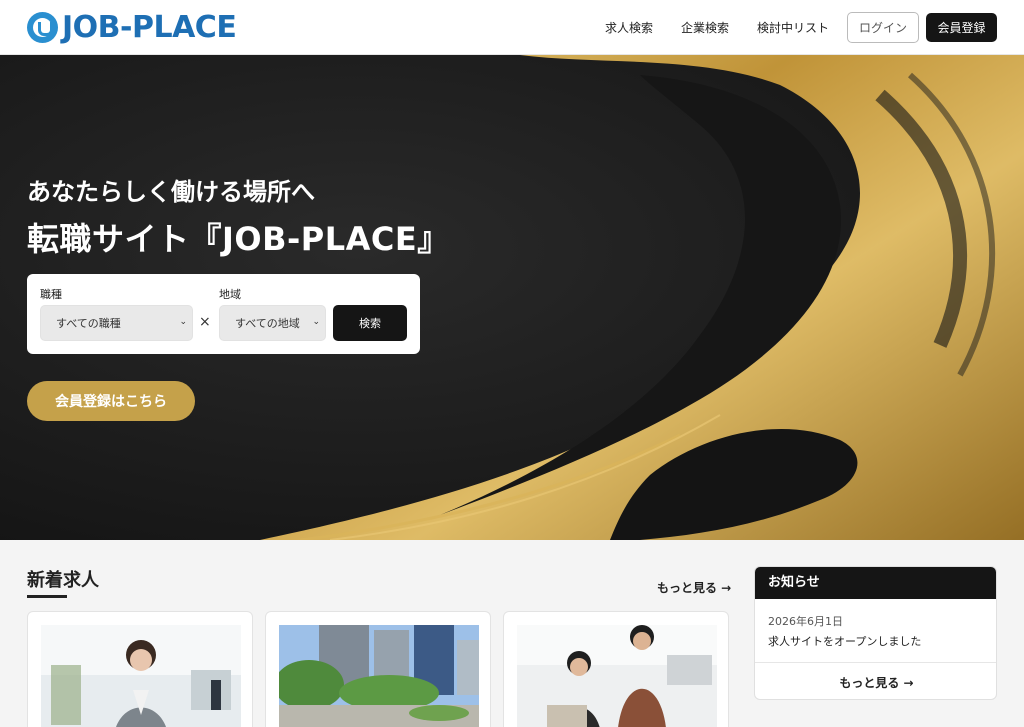  What do you see at coordinates (844, 641) in the screenshot?
I see `news-item-link: 求人サイトをオープンしました` at bounding box center [844, 641].